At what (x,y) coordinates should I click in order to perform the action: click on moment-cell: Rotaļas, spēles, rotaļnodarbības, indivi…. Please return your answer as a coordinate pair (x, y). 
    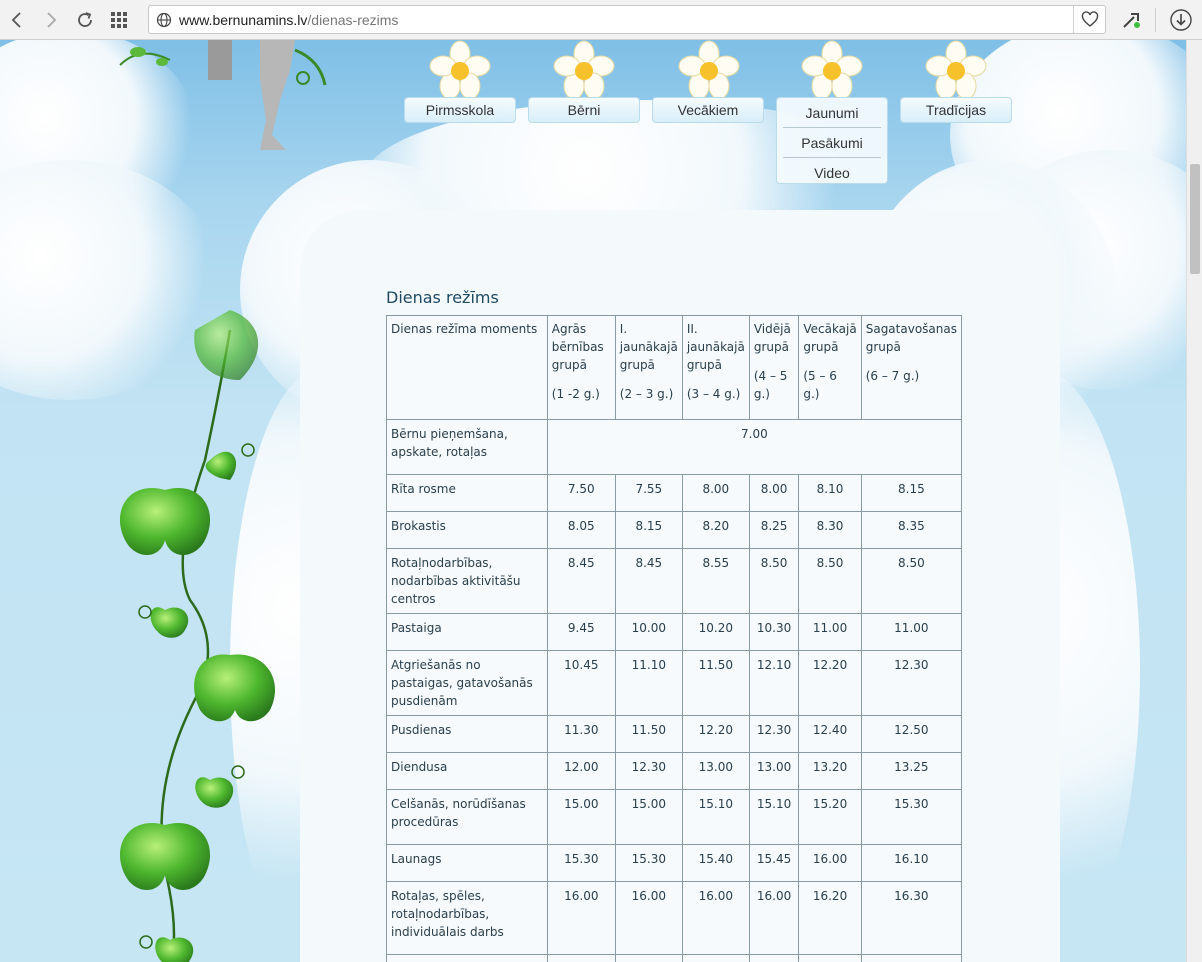
    Looking at the image, I should click on (467, 918).